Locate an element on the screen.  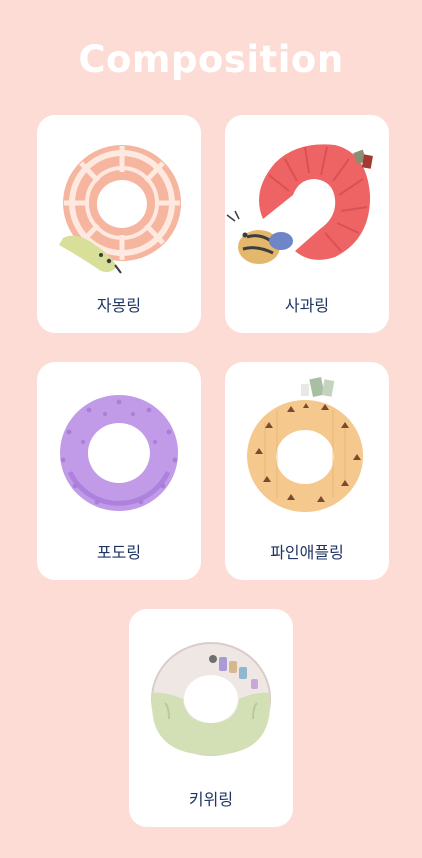
pineapple-ring-icon is located at coordinates (305, 444).